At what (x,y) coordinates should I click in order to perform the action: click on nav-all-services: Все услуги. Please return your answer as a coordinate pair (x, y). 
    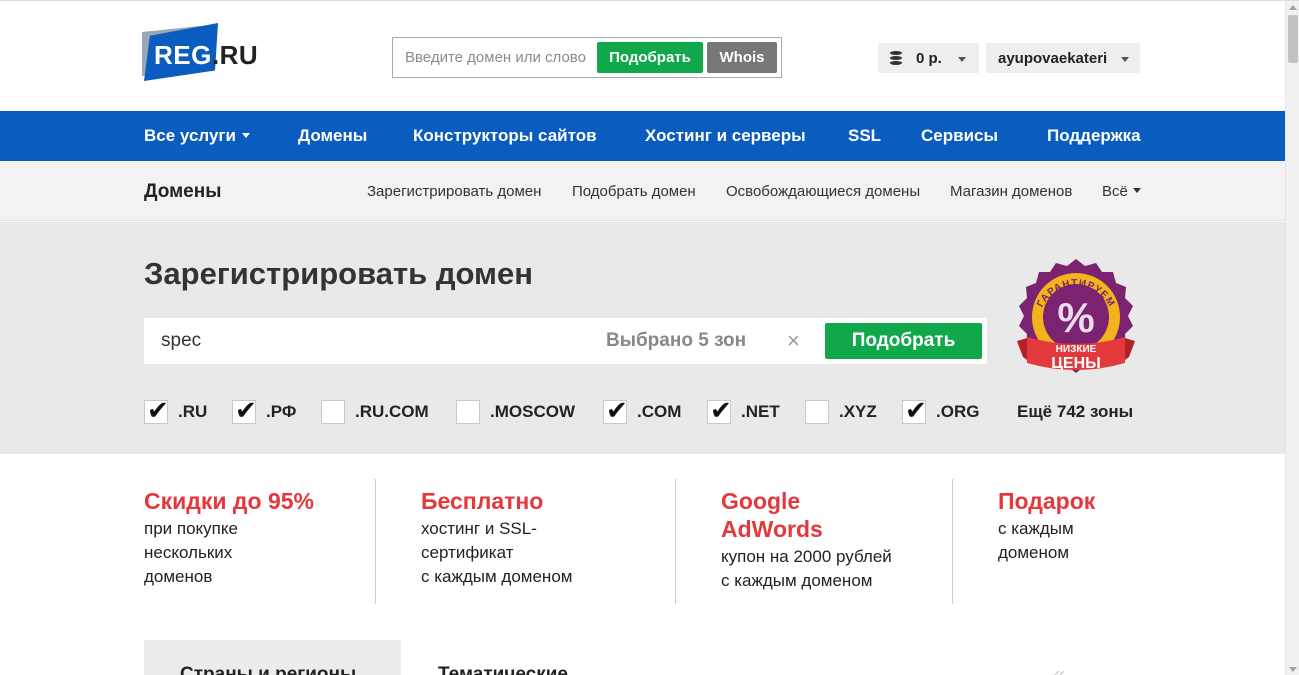
    Looking at the image, I should click on (197, 136).